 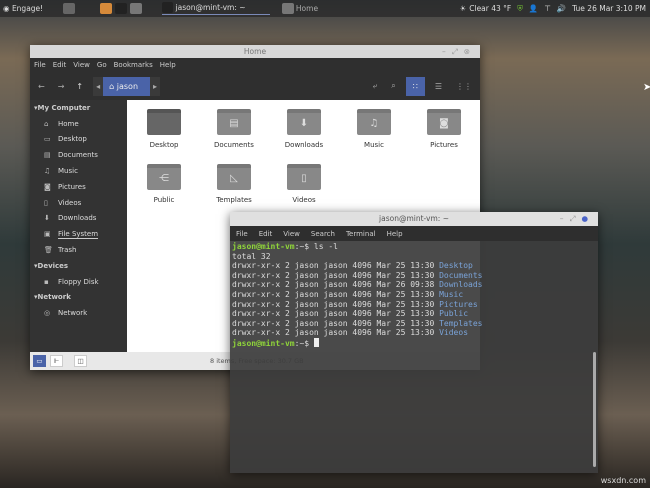 I want to click on menu-button: ◉ Engage!, so click(x=23, y=8).